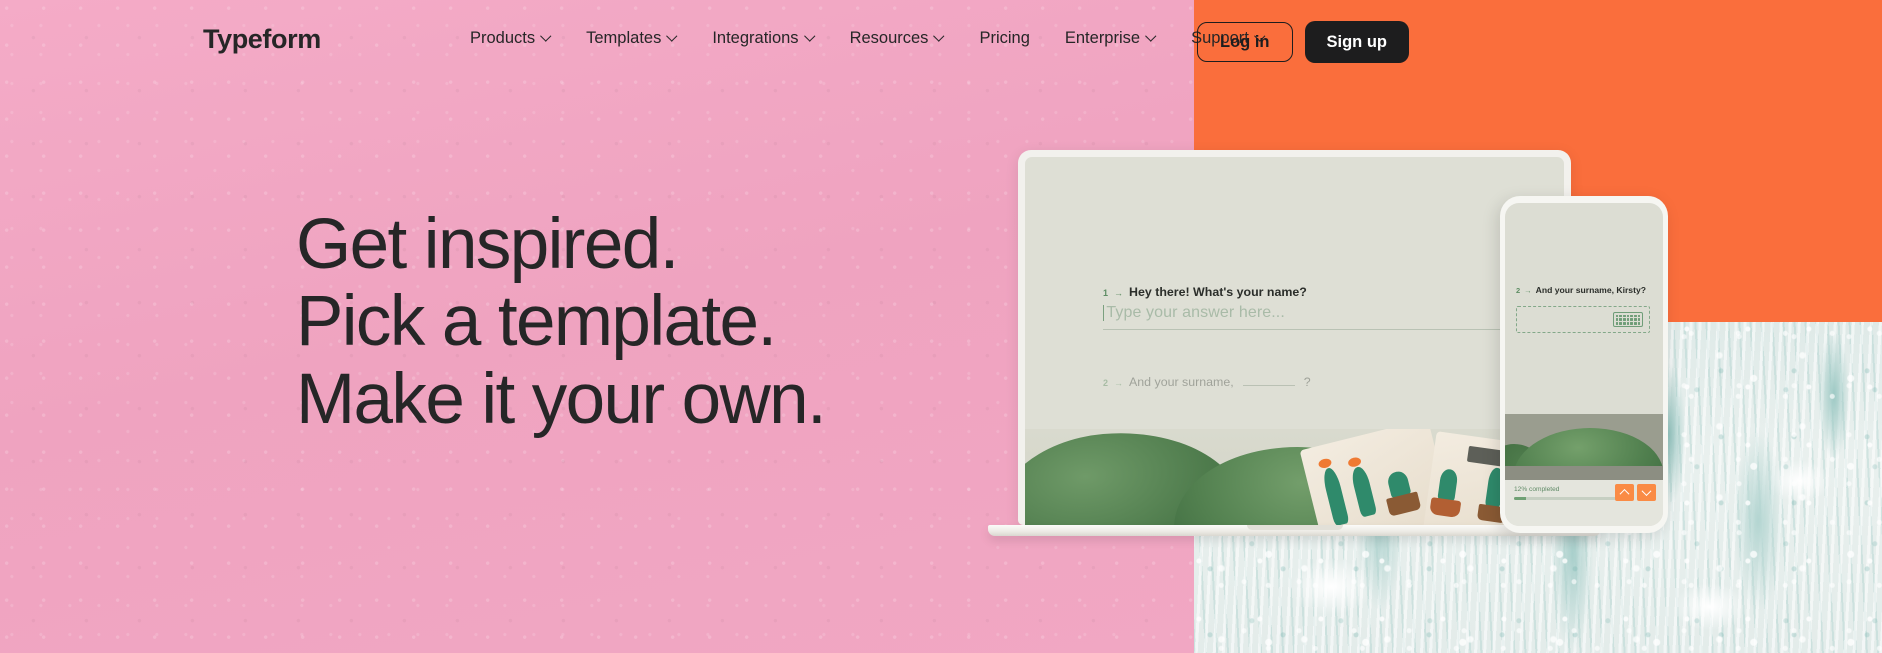 This screenshot has height=653, width=1882. Describe the element at coordinates (1583, 319) in the screenshot. I see `phone-answer-input` at that location.